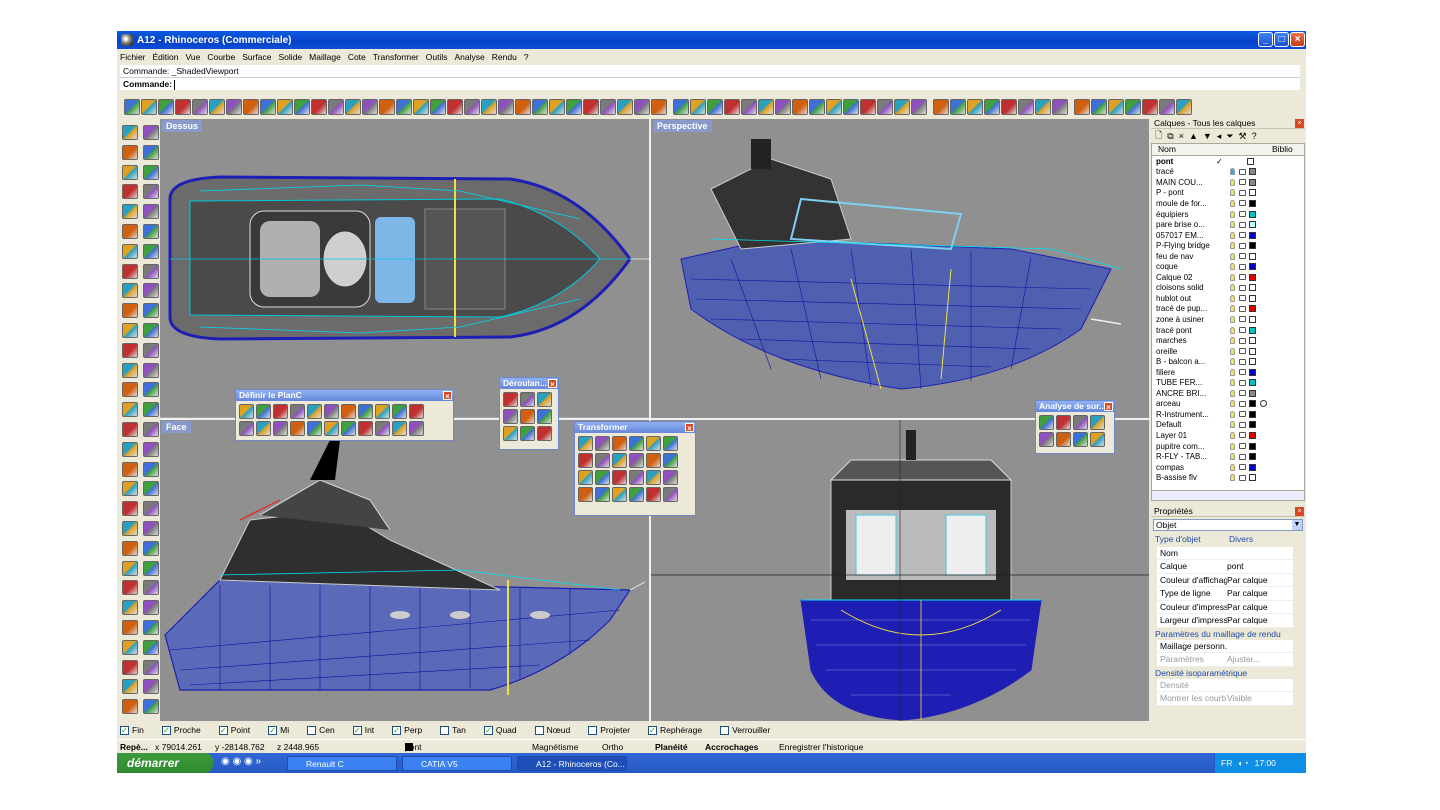  I want to click on tray-icons: ◐◔, so click(1243, 763).